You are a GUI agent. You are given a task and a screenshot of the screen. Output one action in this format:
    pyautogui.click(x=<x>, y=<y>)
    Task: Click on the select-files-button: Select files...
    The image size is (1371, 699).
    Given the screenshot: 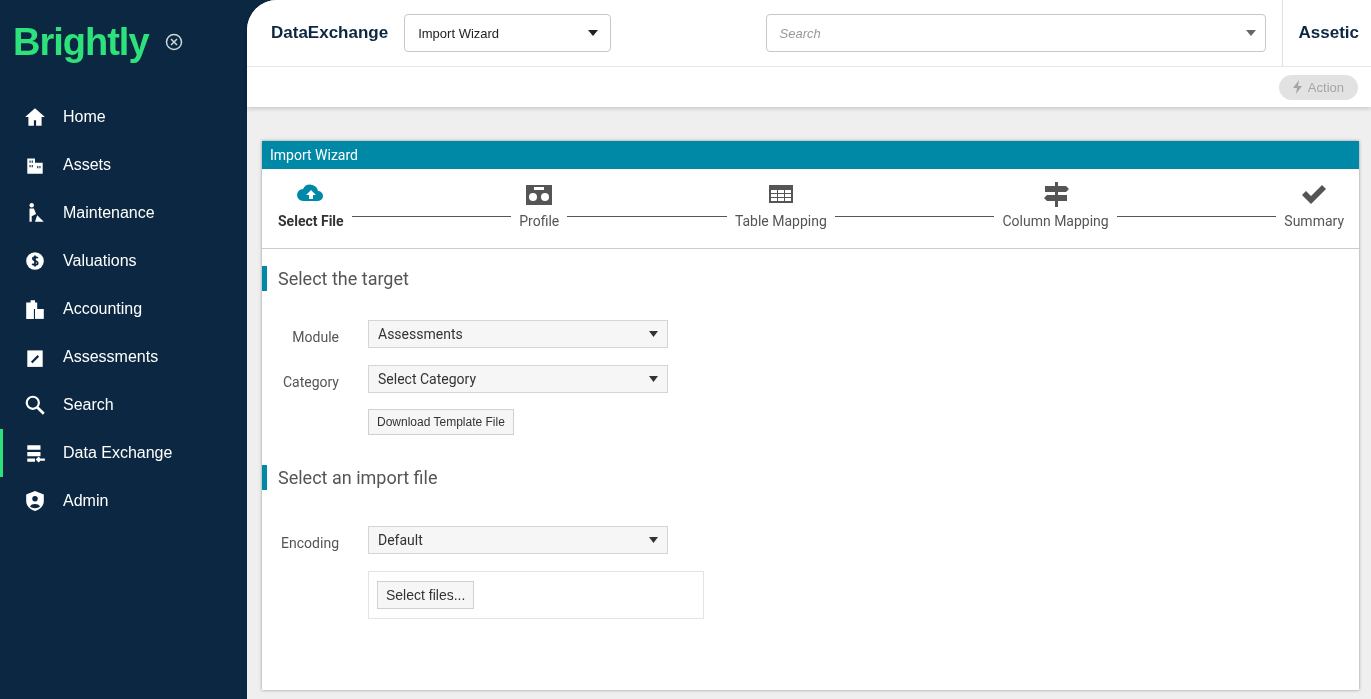 What is the action you would take?
    pyautogui.click(x=426, y=595)
    